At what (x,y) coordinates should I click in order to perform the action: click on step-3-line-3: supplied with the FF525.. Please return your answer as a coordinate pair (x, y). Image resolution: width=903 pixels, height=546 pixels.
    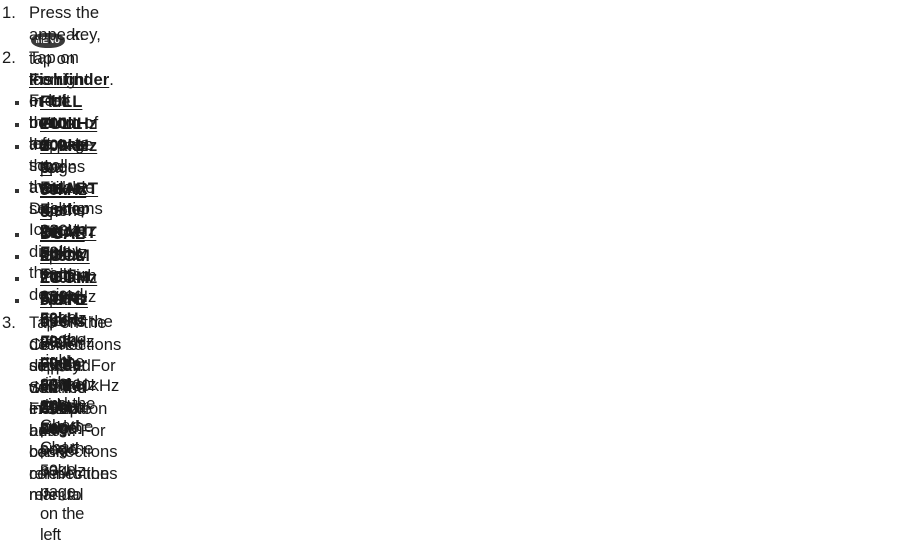
    Looking at the image, I should click on (60, 387).